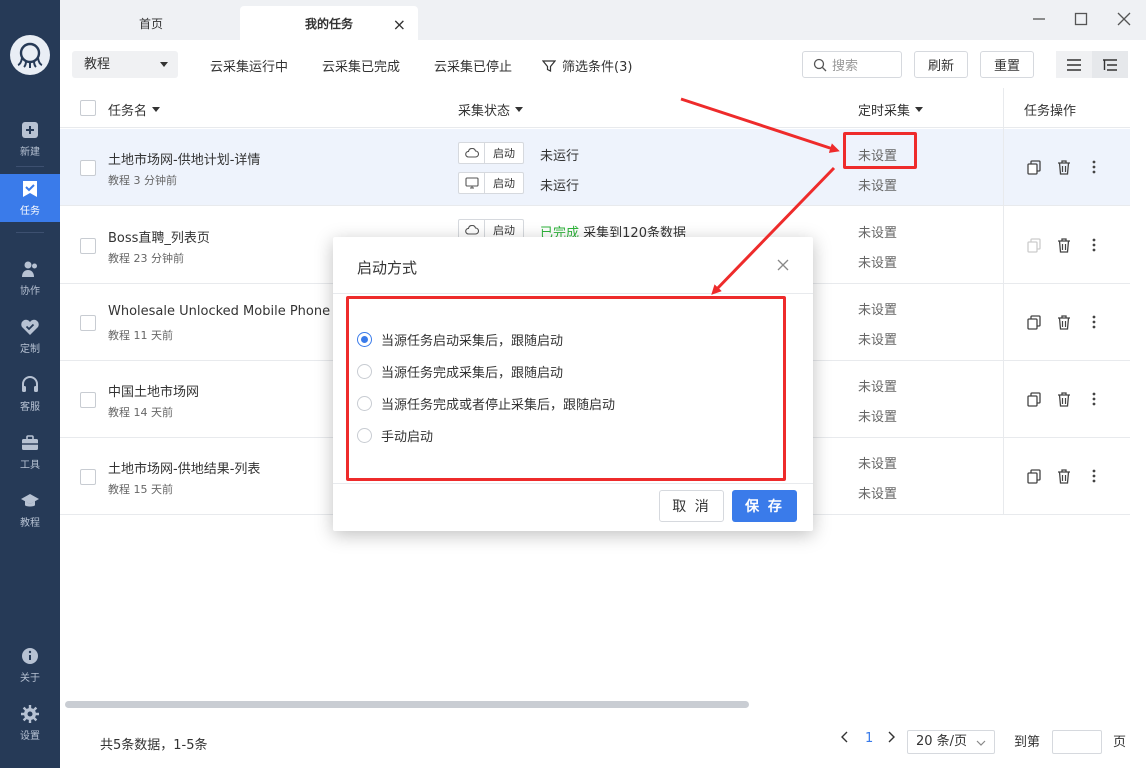  What do you see at coordinates (1039, 19) in the screenshot?
I see `minimize-icon` at bounding box center [1039, 19].